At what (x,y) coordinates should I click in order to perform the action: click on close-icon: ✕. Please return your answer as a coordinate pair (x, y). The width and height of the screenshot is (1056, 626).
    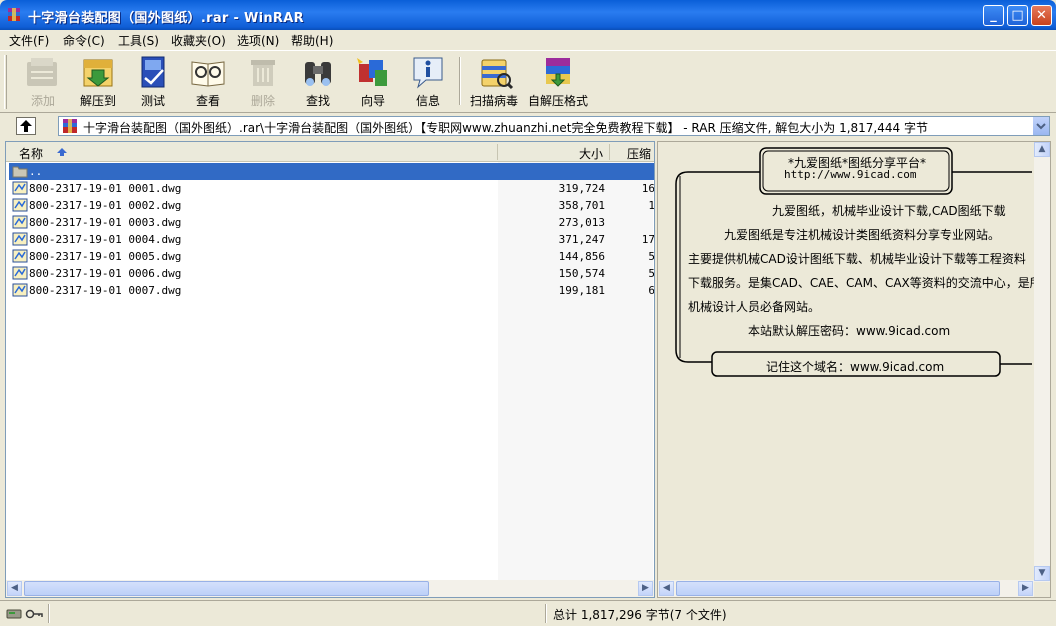
    Looking at the image, I should click on (1041, 15).